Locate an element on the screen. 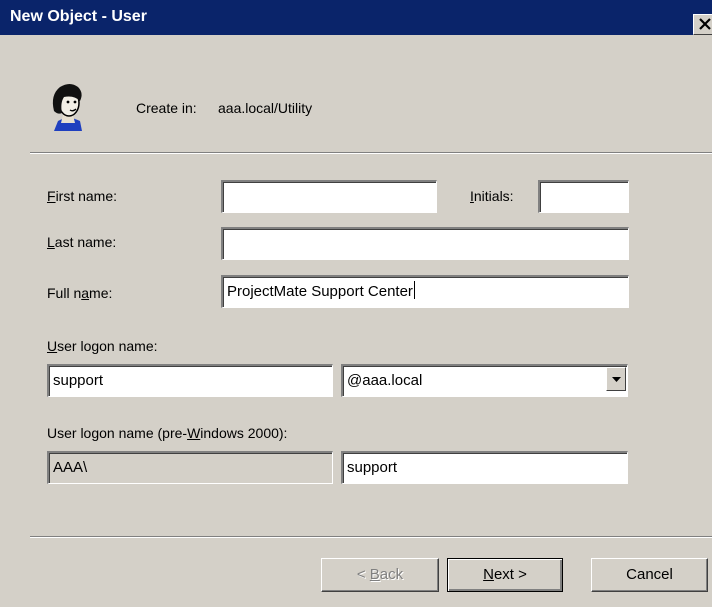  upn-suffix-select: @aaa.local is located at coordinates (484, 380).